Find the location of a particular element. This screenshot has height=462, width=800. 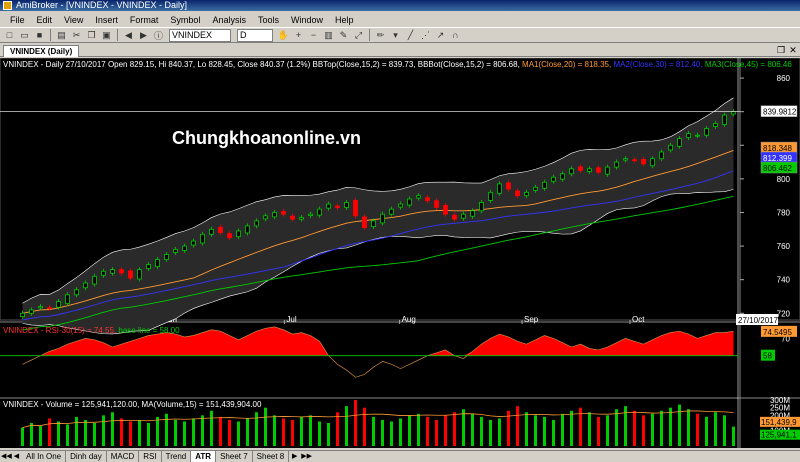

menu-window: Window is located at coordinates (307, 20).